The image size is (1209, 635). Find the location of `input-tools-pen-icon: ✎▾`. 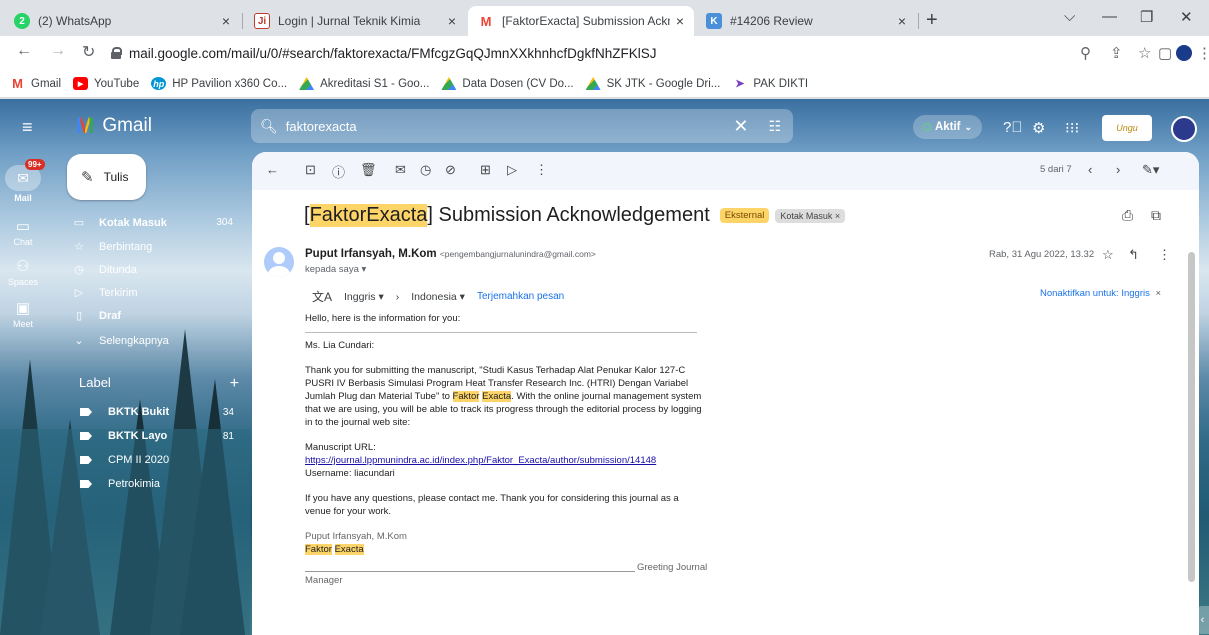

input-tools-pen-icon: ✎▾ is located at coordinates (1150, 170).